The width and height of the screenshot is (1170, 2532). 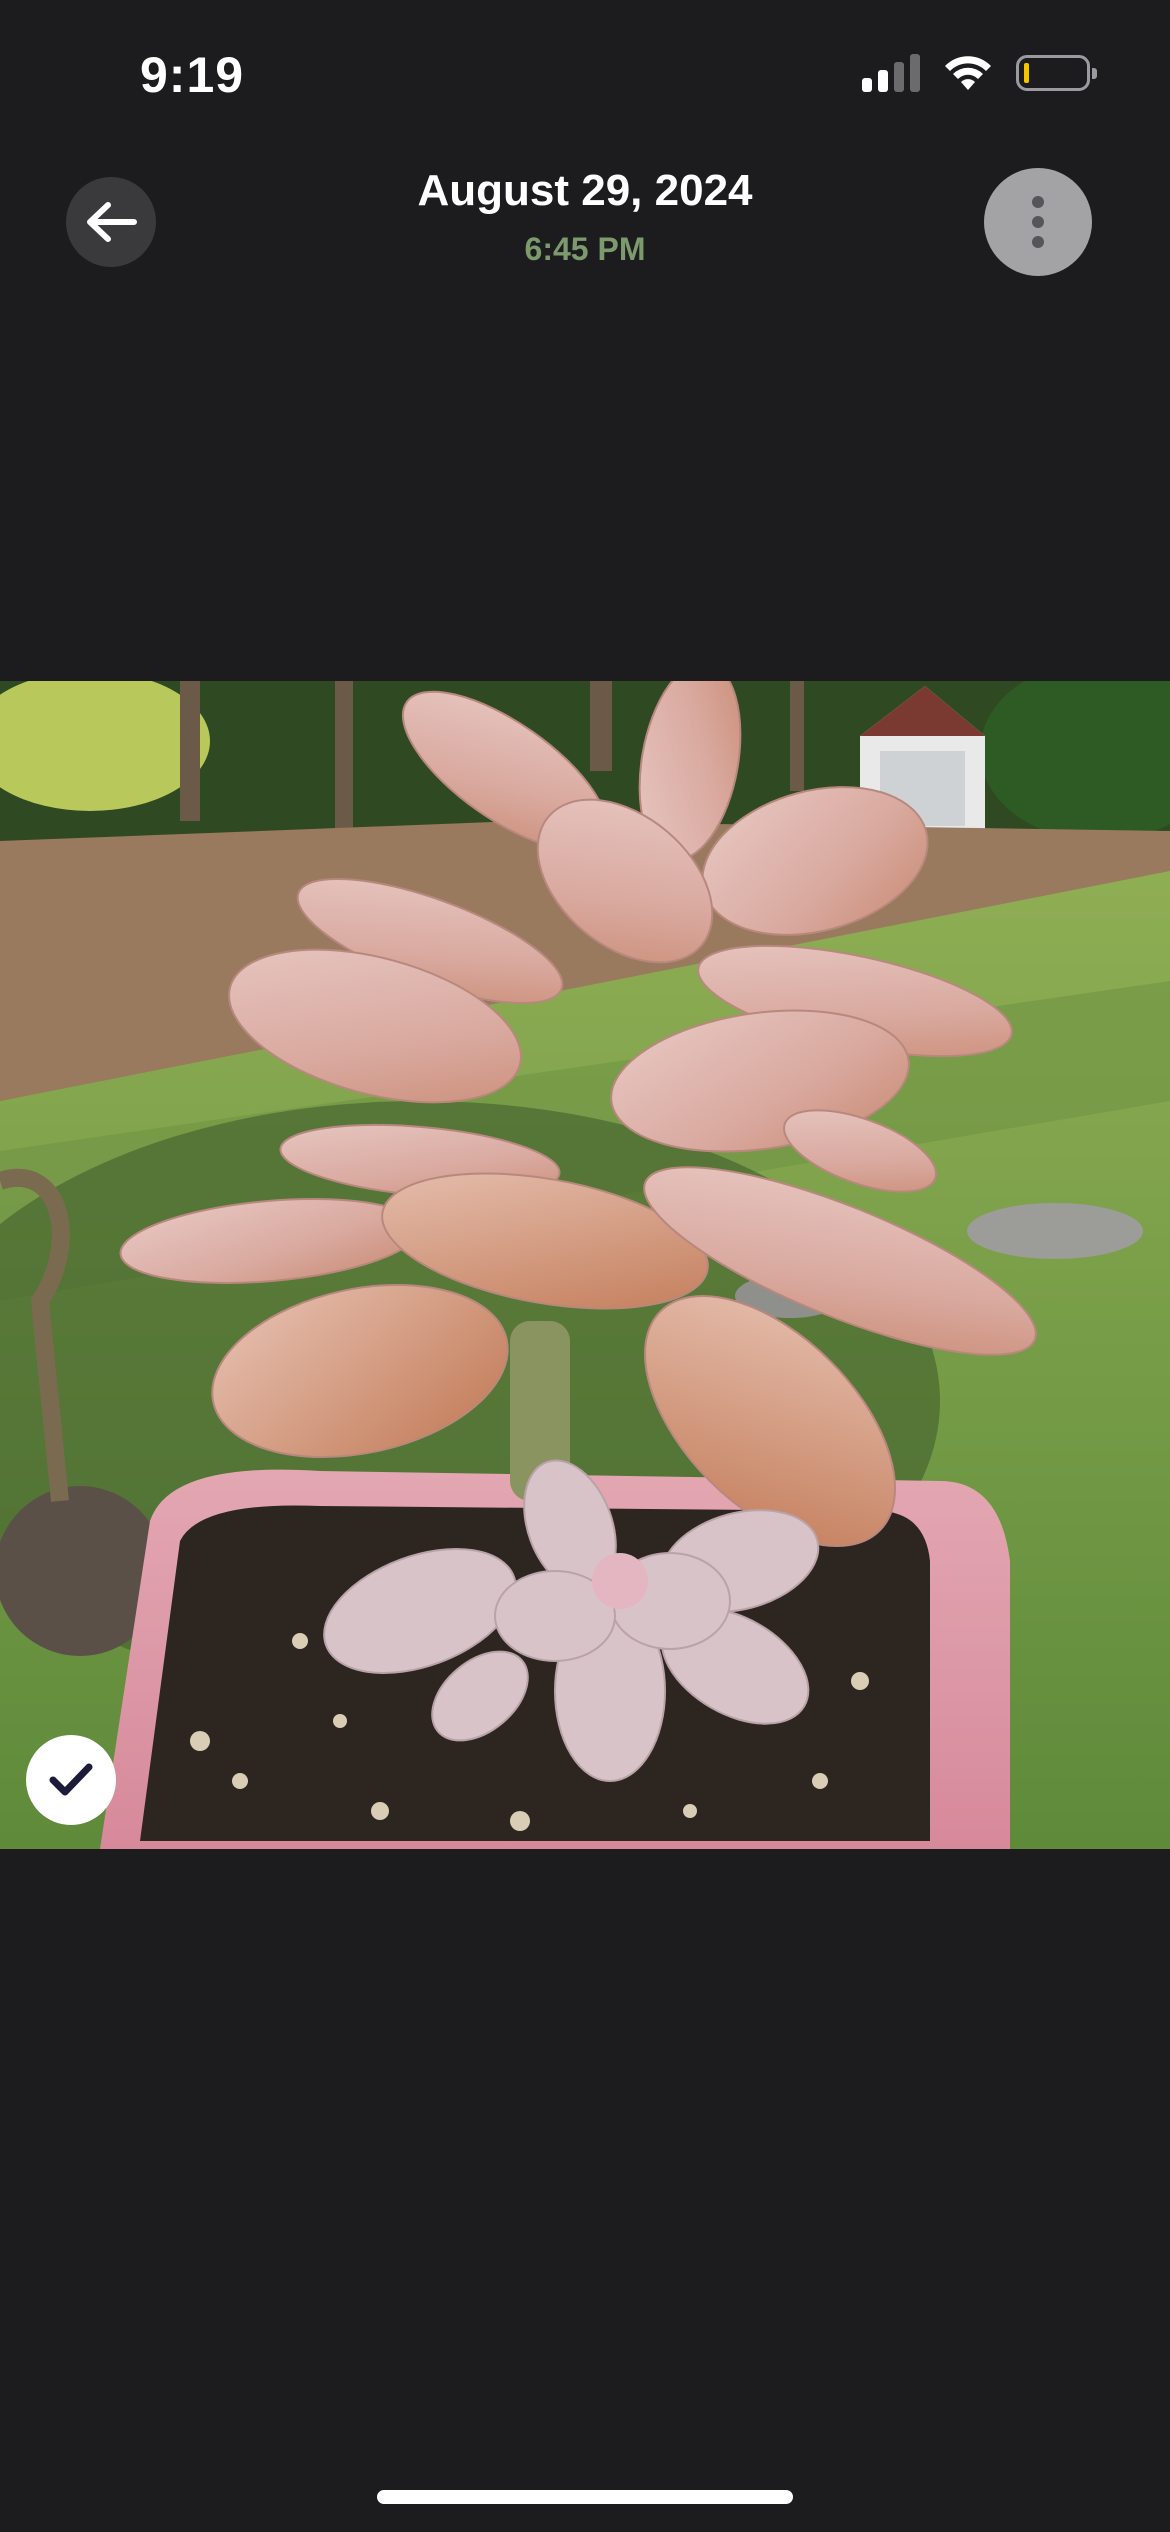 I want to click on cellular-signal-icon, so click(x=891, y=73).